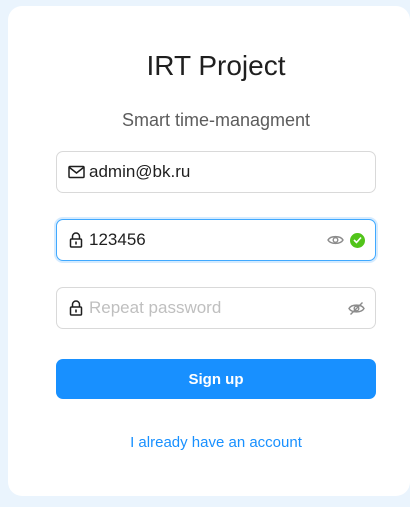  I want to click on repeat-password-field, so click(216, 308).